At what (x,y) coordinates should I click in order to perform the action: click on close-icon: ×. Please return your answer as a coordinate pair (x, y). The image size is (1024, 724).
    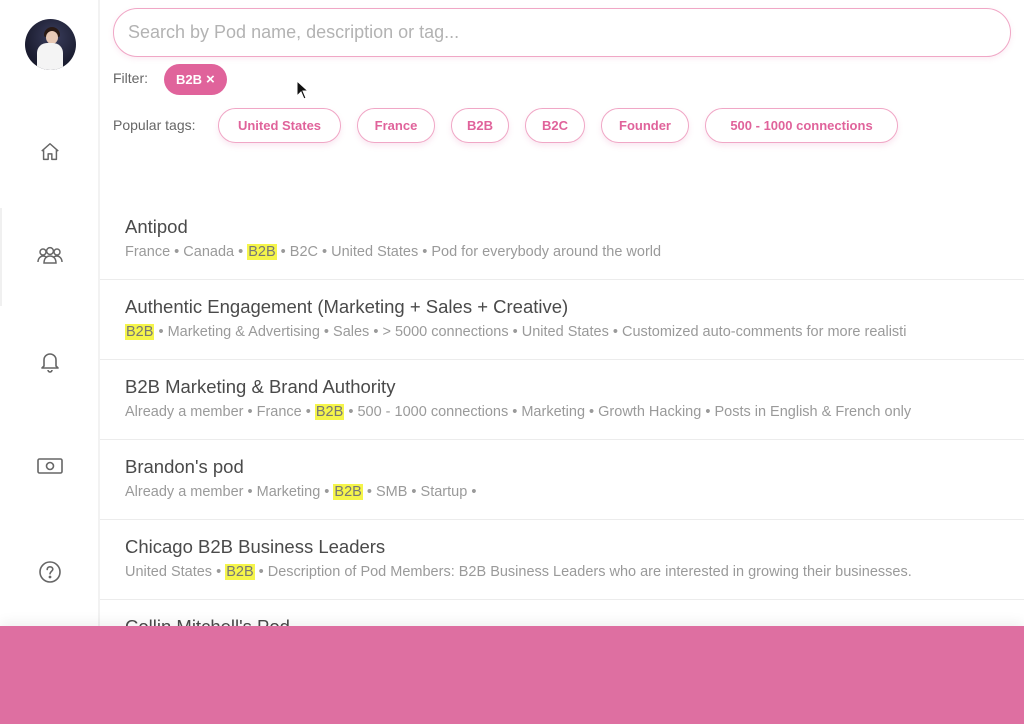
    Looking at the image, I should click on (210, 79).